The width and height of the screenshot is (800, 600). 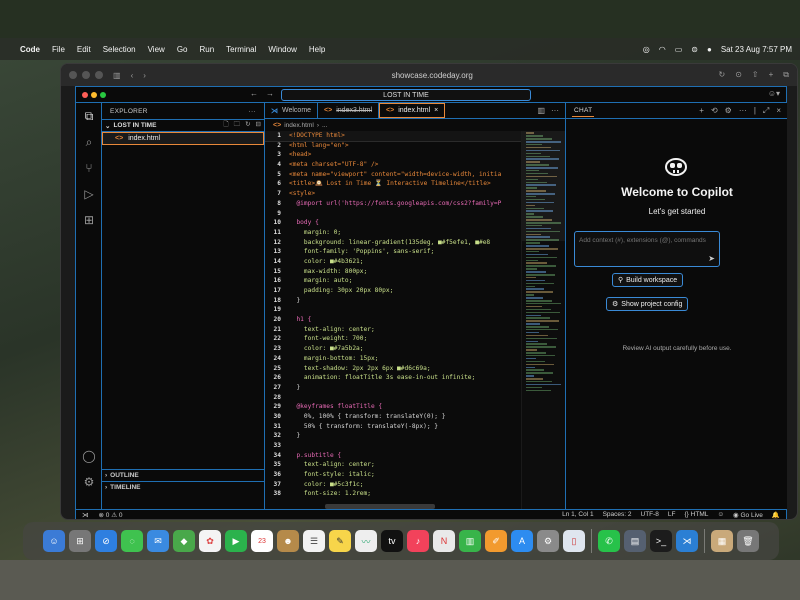 What do you see at coordinates (694, 49) in the screenshot?
I see `control-center-icon: ⊜` at bounding box center [694, 49].